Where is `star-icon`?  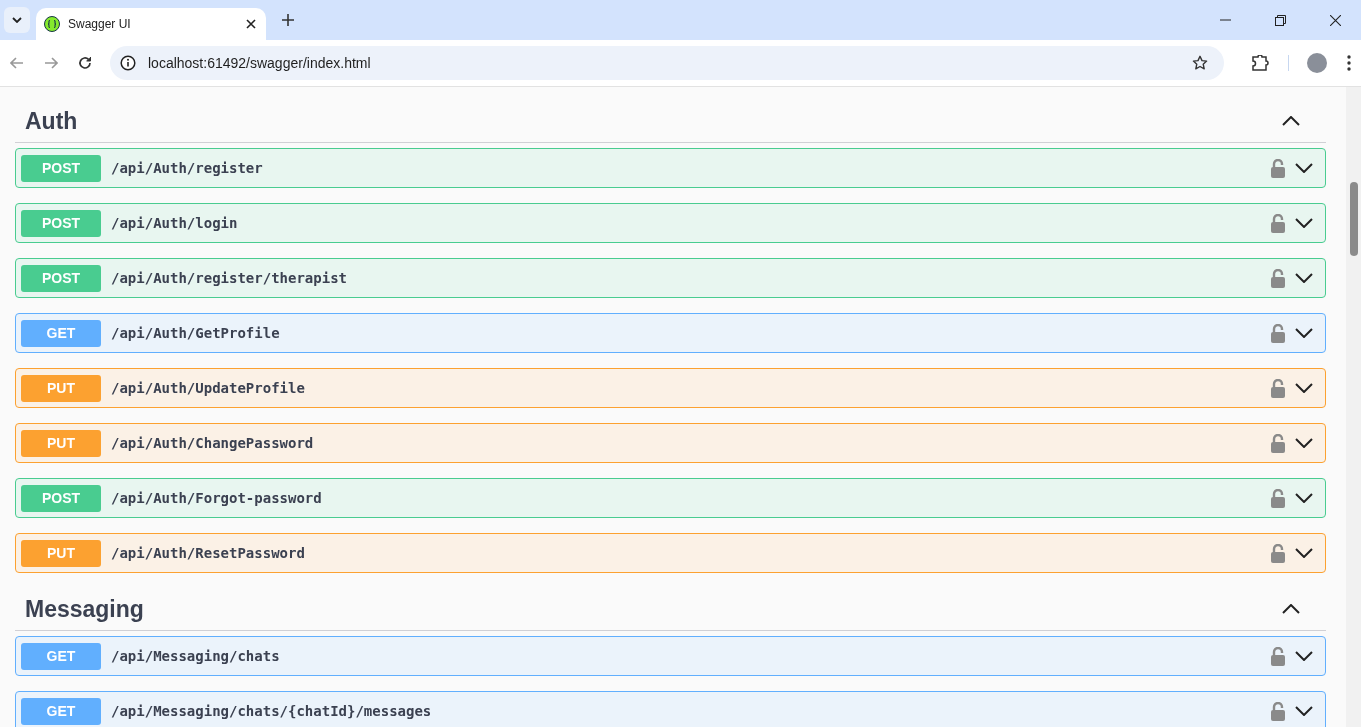
star-icon is located at coordinates (1200, 63).